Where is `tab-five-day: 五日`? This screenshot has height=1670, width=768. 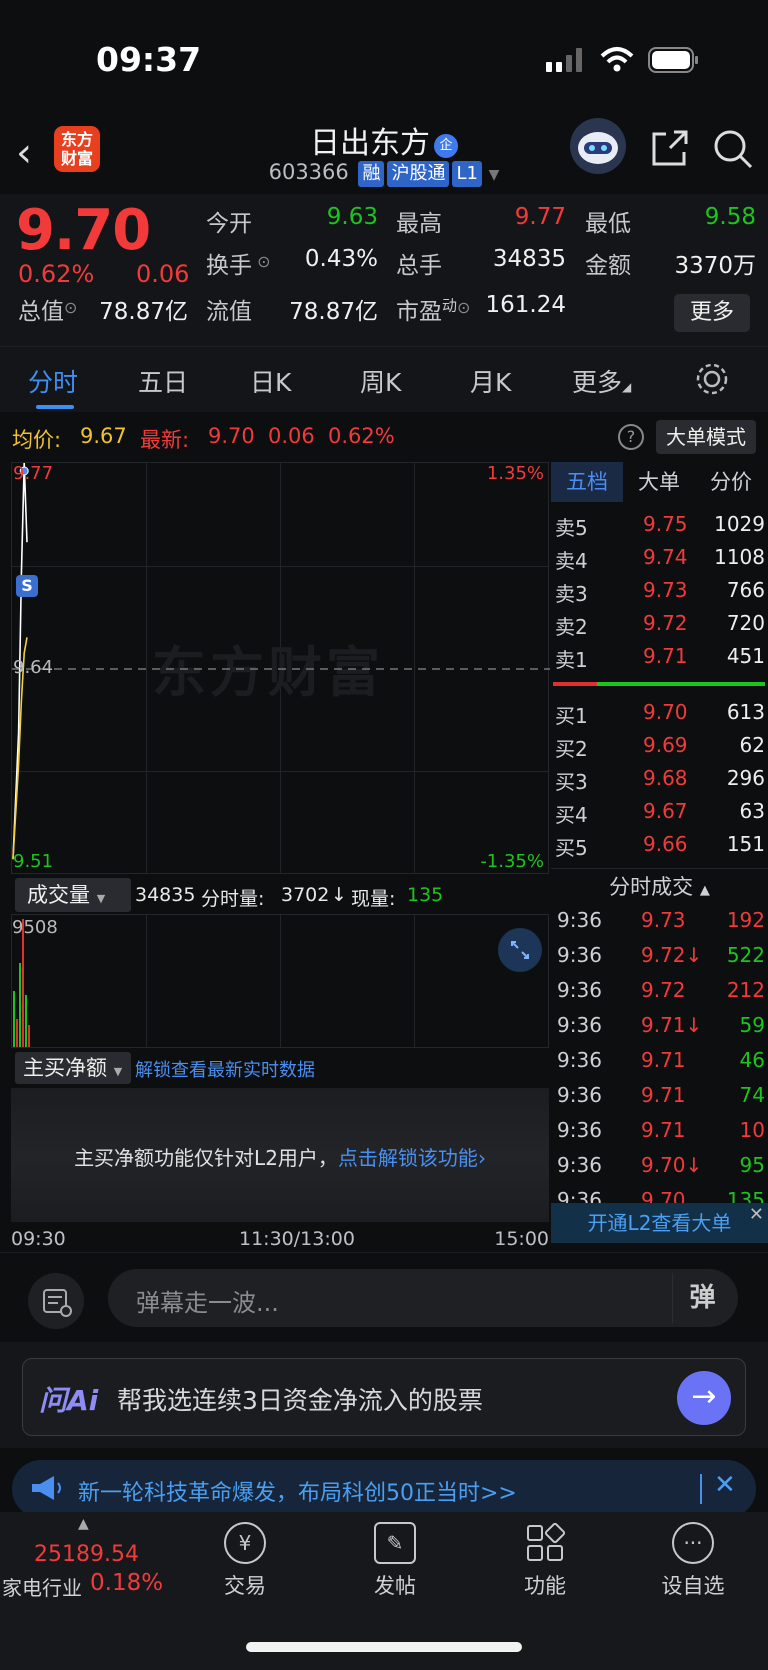
tab-five-day: 五日 is located at coordinates (163, 381).